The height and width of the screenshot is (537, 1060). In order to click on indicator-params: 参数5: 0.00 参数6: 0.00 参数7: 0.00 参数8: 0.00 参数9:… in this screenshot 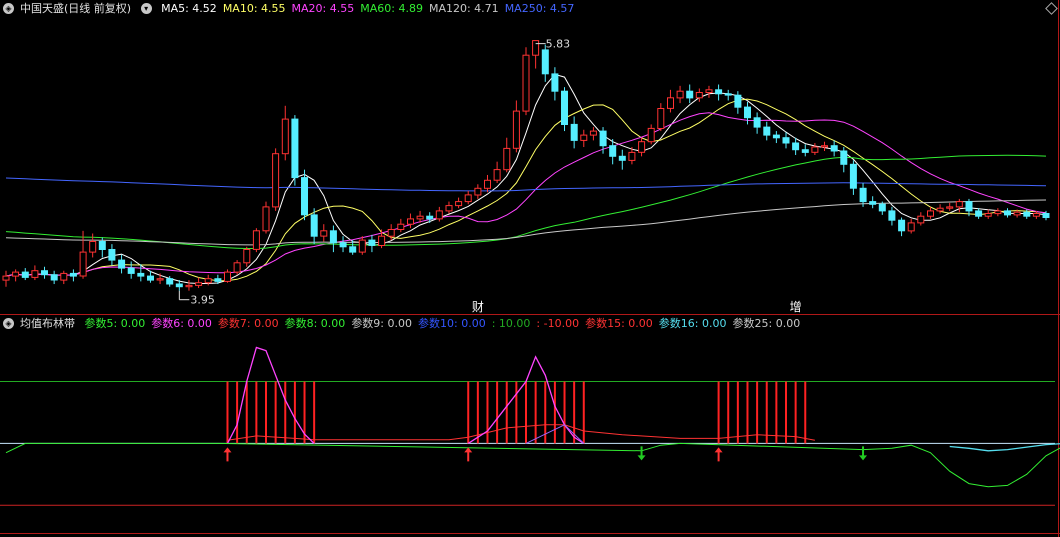, I will do `click(446, 323)`.